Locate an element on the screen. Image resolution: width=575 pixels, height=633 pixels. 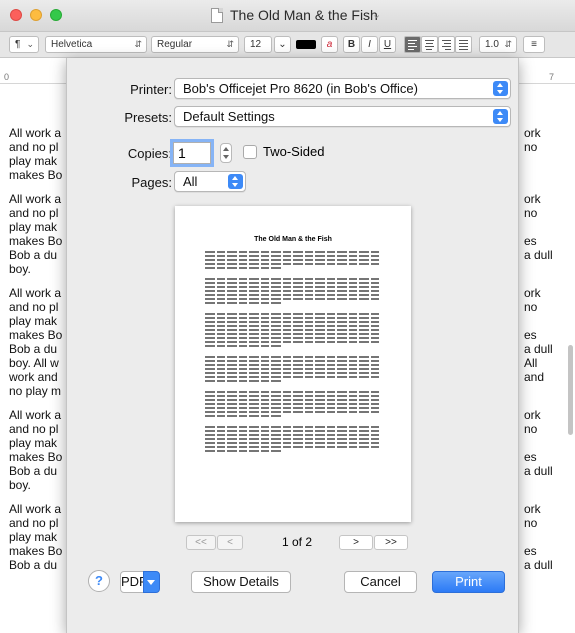
document-paragraph: All work a and no pl play mak makes Bo is located at coordinates (40, 154).